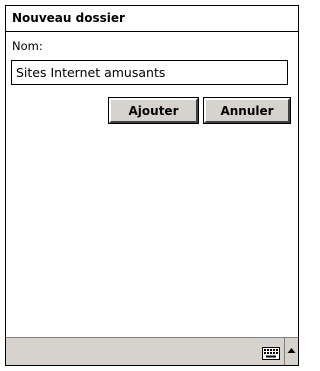 Image resolution: width=320 pixels, height=371 pixels. Describe the element at coordinates (152, 19) in the screenshot. I see `title-bar: Nouveau dossier` at that location.